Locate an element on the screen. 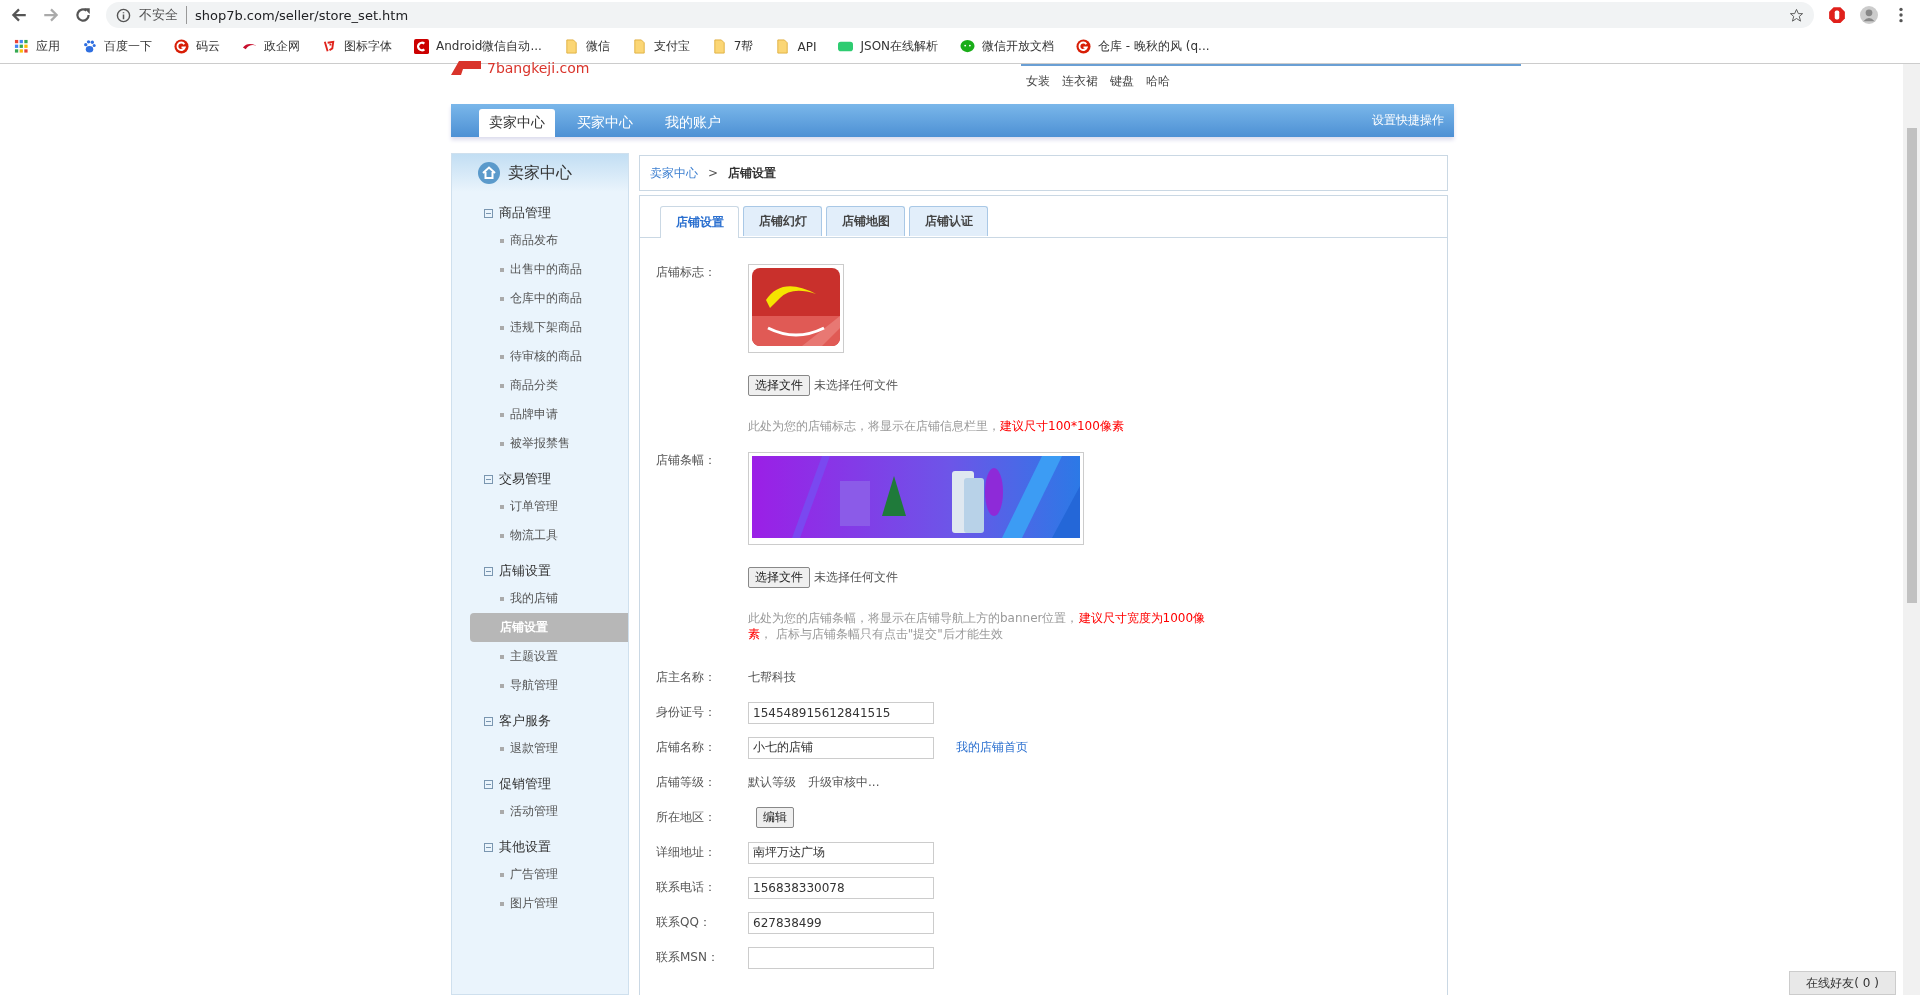 The height and width of the screenshot is (995, 1920). sidebar-item: 违规下架商品 is located at coordinates (546, 327).